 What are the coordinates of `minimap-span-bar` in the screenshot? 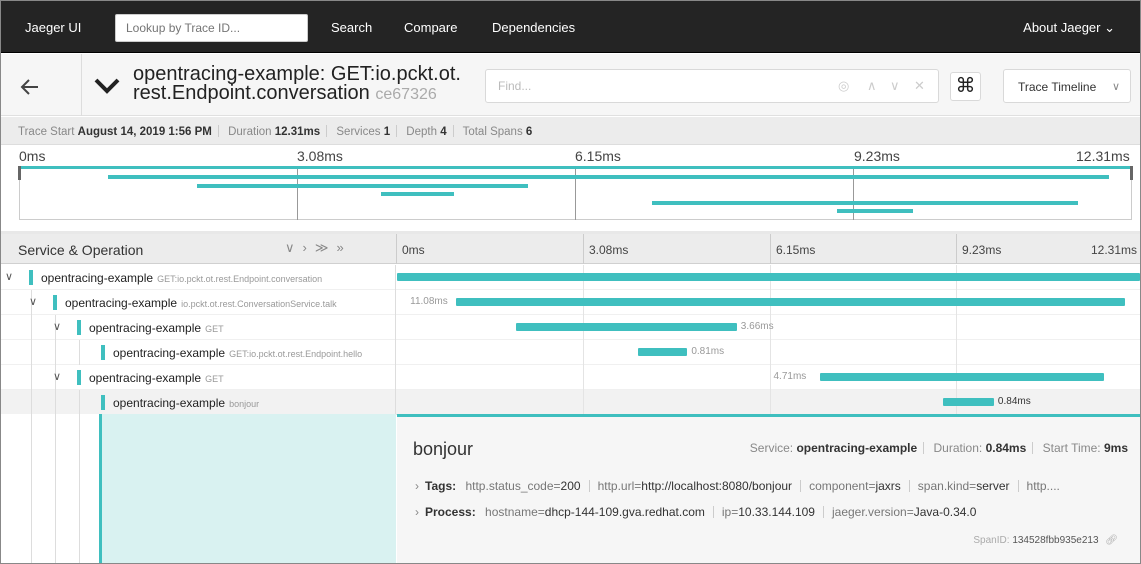 It's located at (363, 185).